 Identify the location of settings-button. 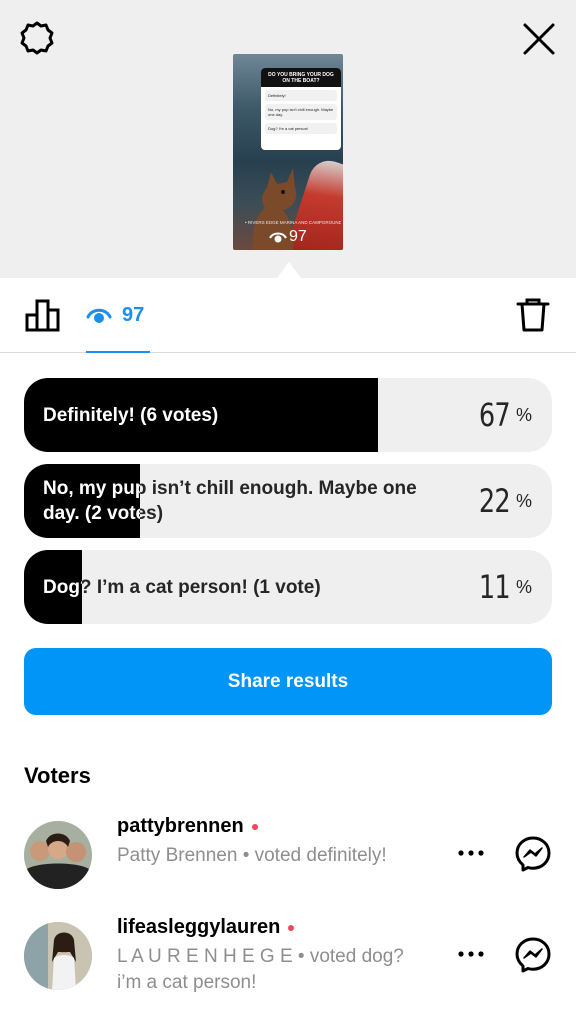
(37, 38).